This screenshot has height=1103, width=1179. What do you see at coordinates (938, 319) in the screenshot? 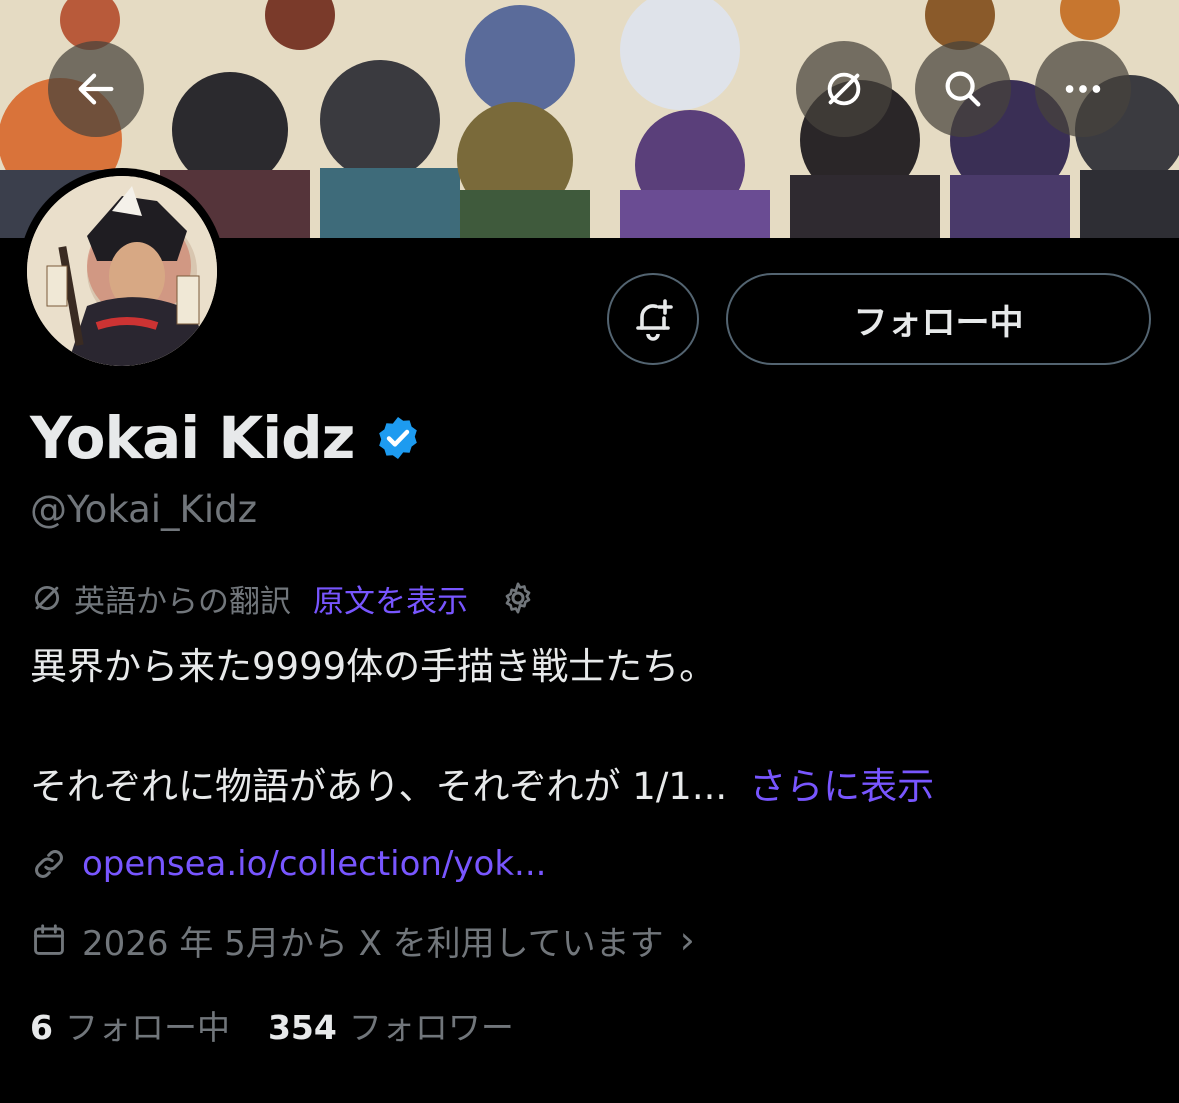
I see `following-button: フォロー中` at bounding box center [938, 319].